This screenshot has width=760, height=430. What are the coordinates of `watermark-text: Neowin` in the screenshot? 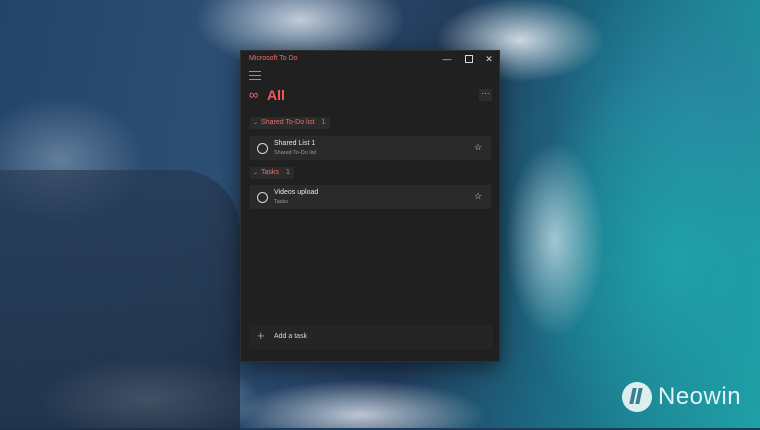 It's located at (700, 396).